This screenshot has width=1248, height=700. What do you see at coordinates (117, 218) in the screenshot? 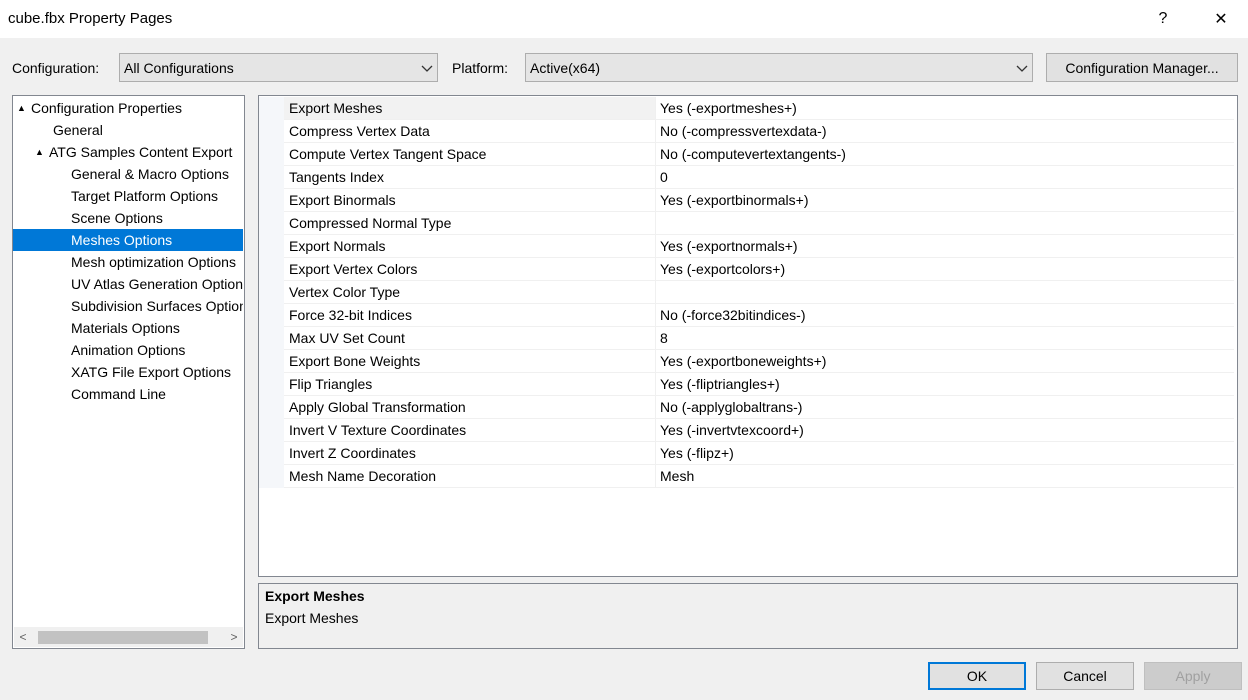
I see `tree-item-label: Scene Options` at bounding box center [117, 218].